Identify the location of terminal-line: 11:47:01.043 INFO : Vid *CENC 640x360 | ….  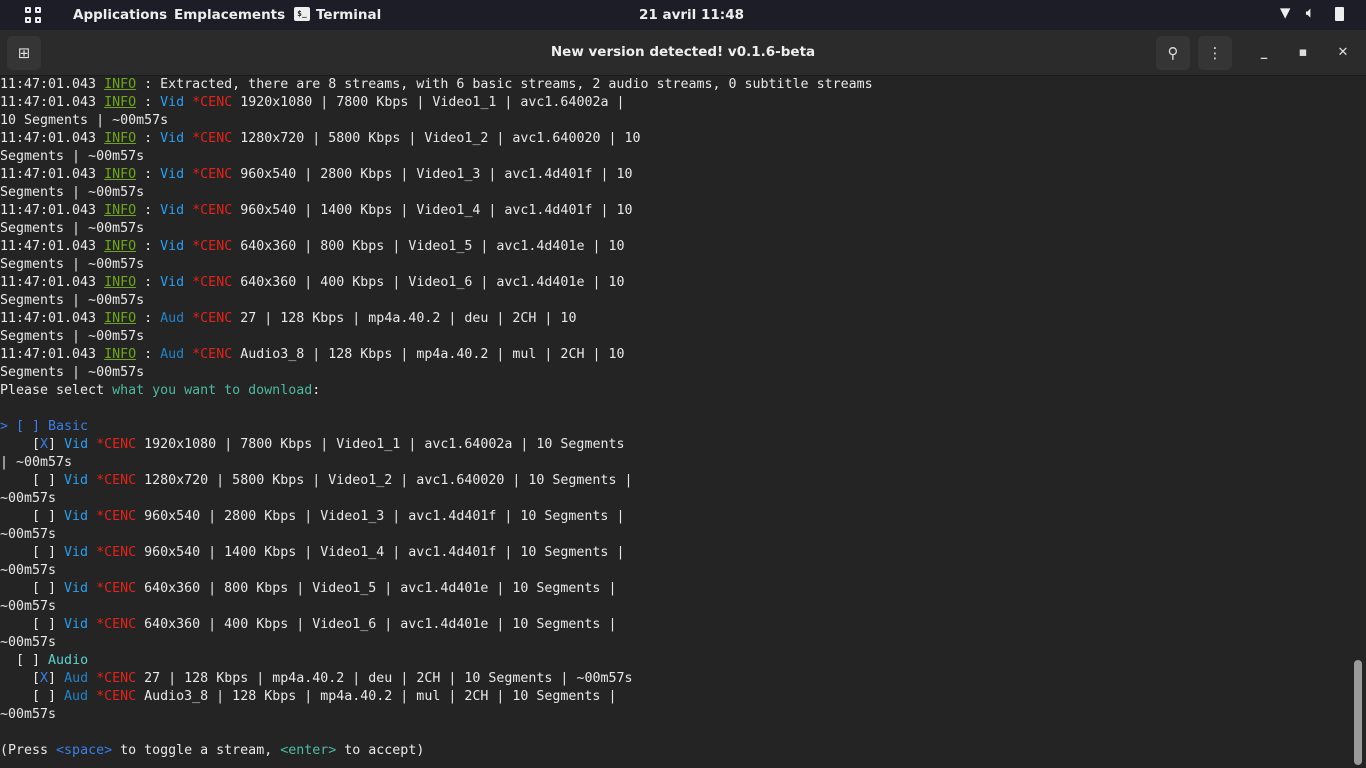
(675, 283).